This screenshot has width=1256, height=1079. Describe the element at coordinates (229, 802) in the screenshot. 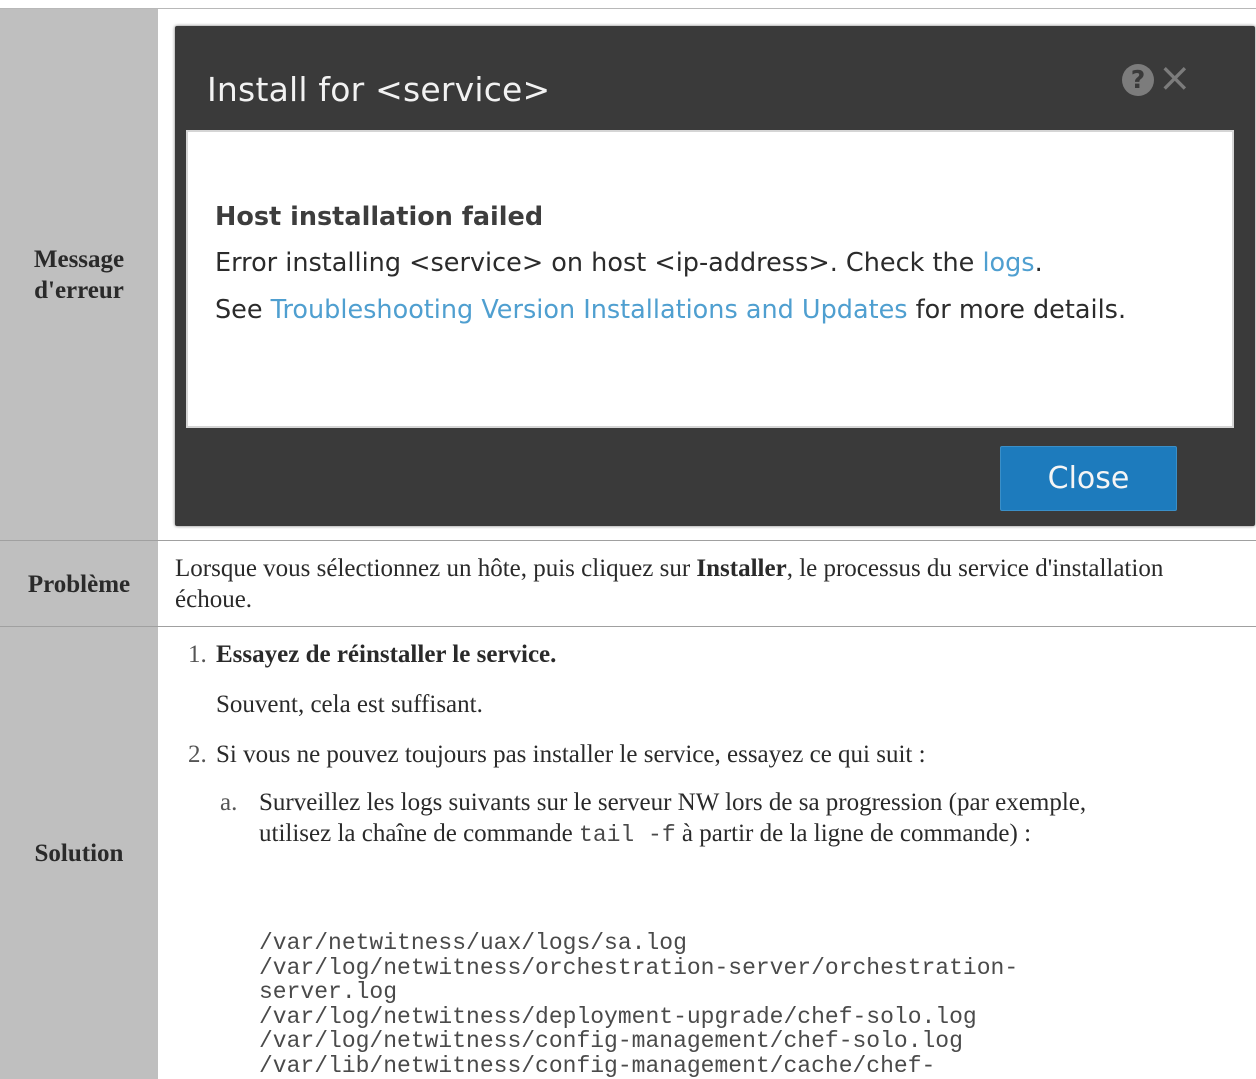

I see `step-2a-letter: a.` at that location.